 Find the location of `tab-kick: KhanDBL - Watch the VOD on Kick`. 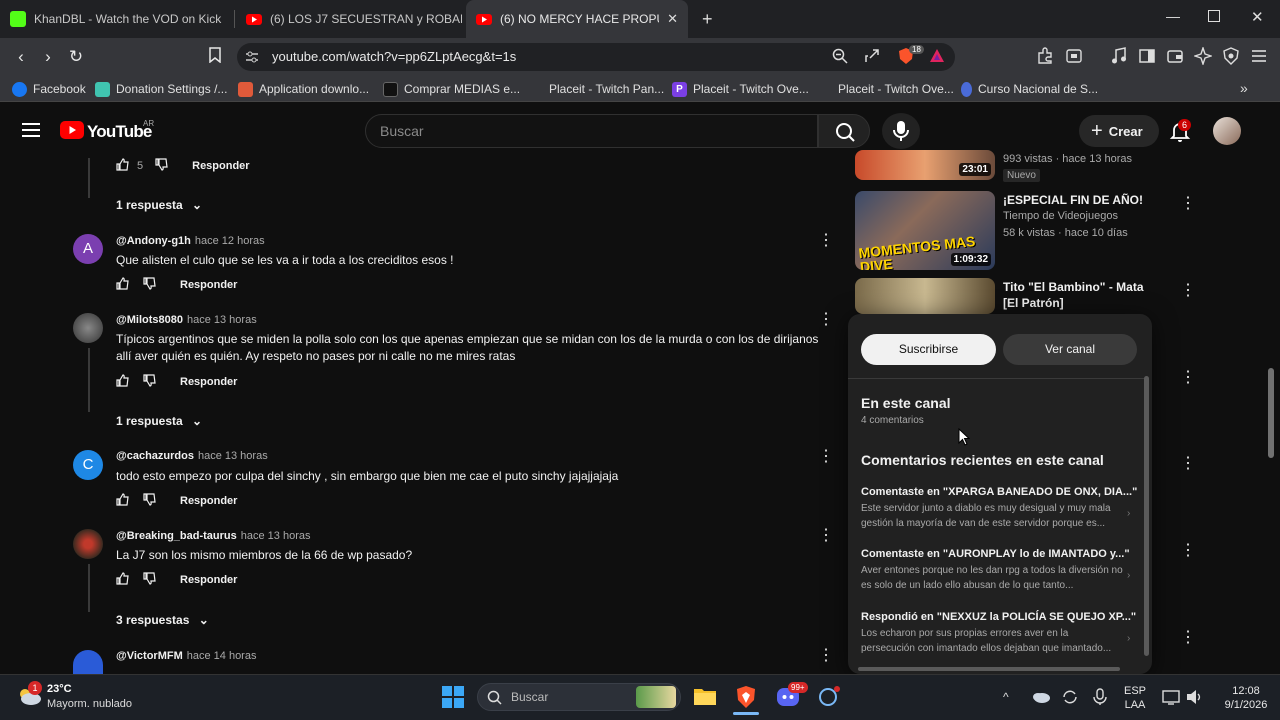

tab-kick: KhanDBL - Watch the VOD on Kick is located at coordinates (117, 19).